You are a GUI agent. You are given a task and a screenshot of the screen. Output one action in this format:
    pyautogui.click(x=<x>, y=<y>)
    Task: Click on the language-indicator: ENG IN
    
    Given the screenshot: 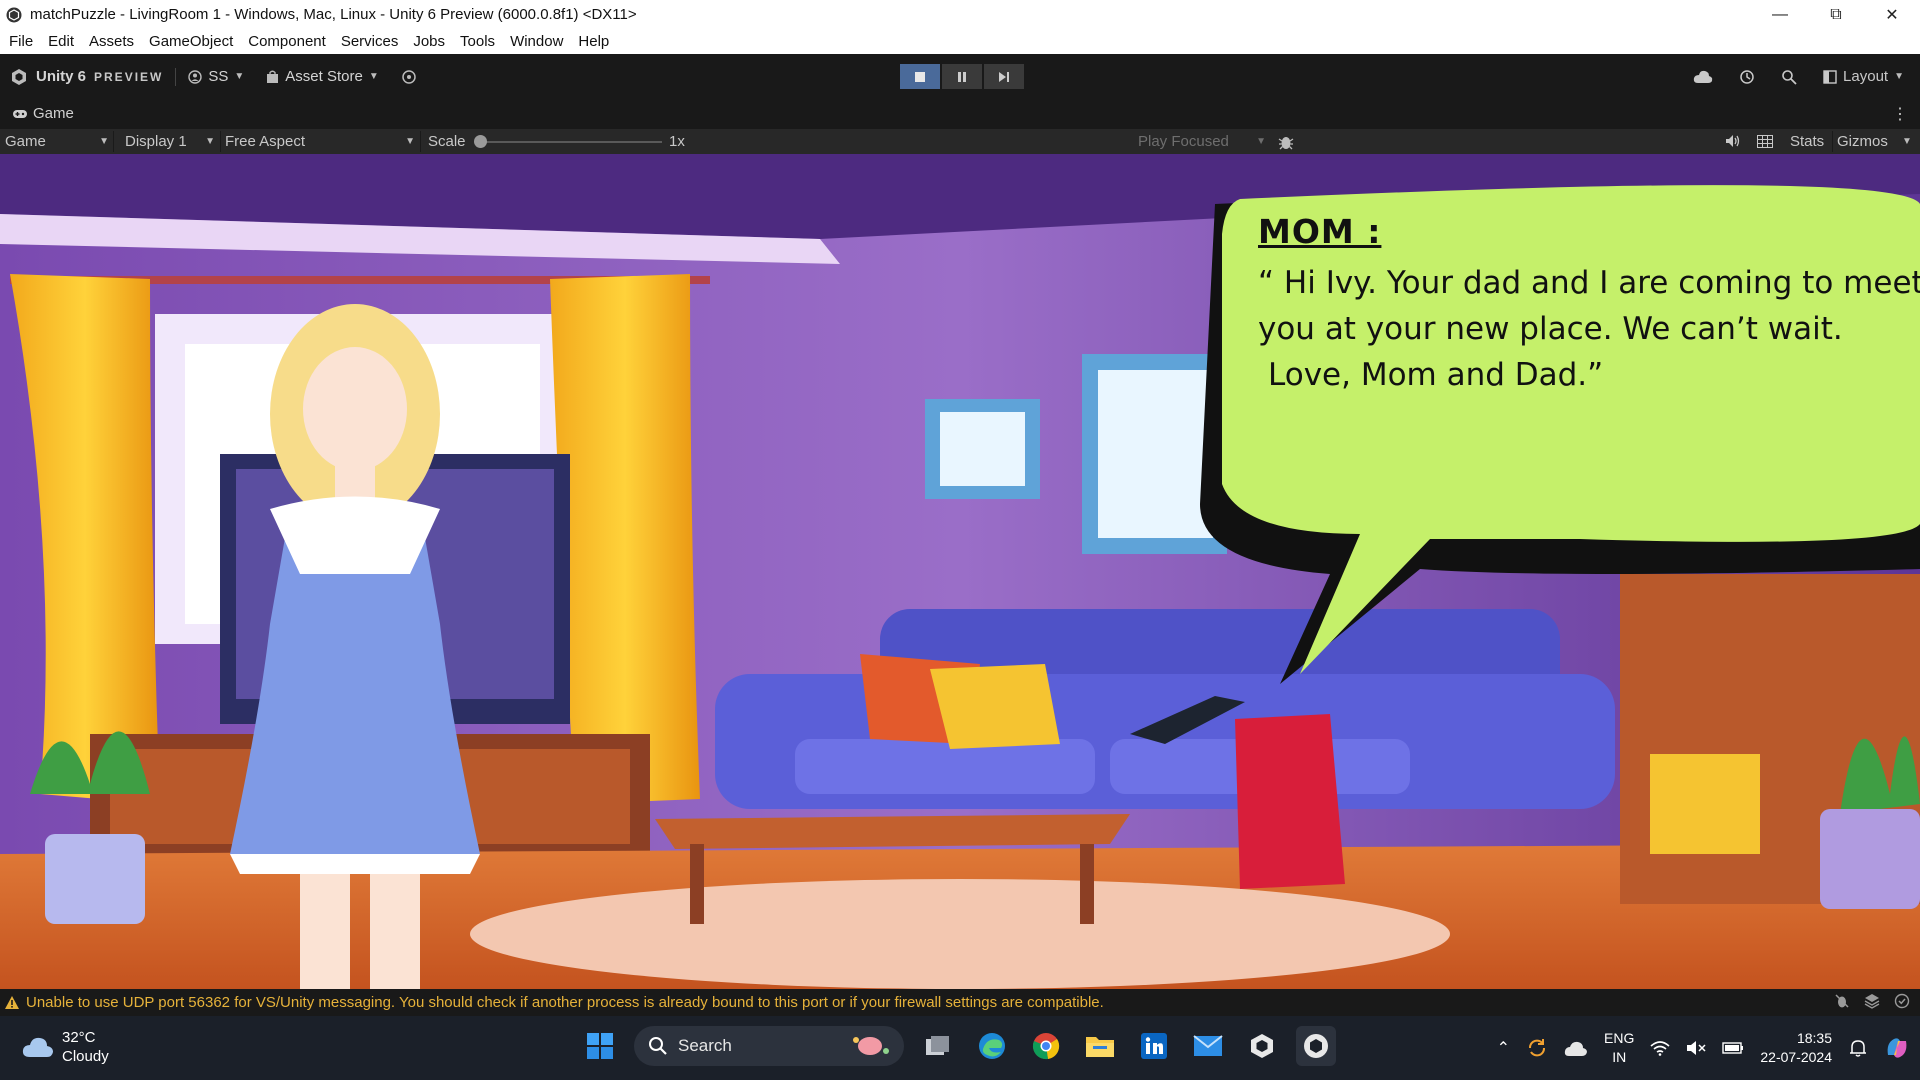 What is the action you would take?
    pyautogui.click(x=1619, y=1048)
    